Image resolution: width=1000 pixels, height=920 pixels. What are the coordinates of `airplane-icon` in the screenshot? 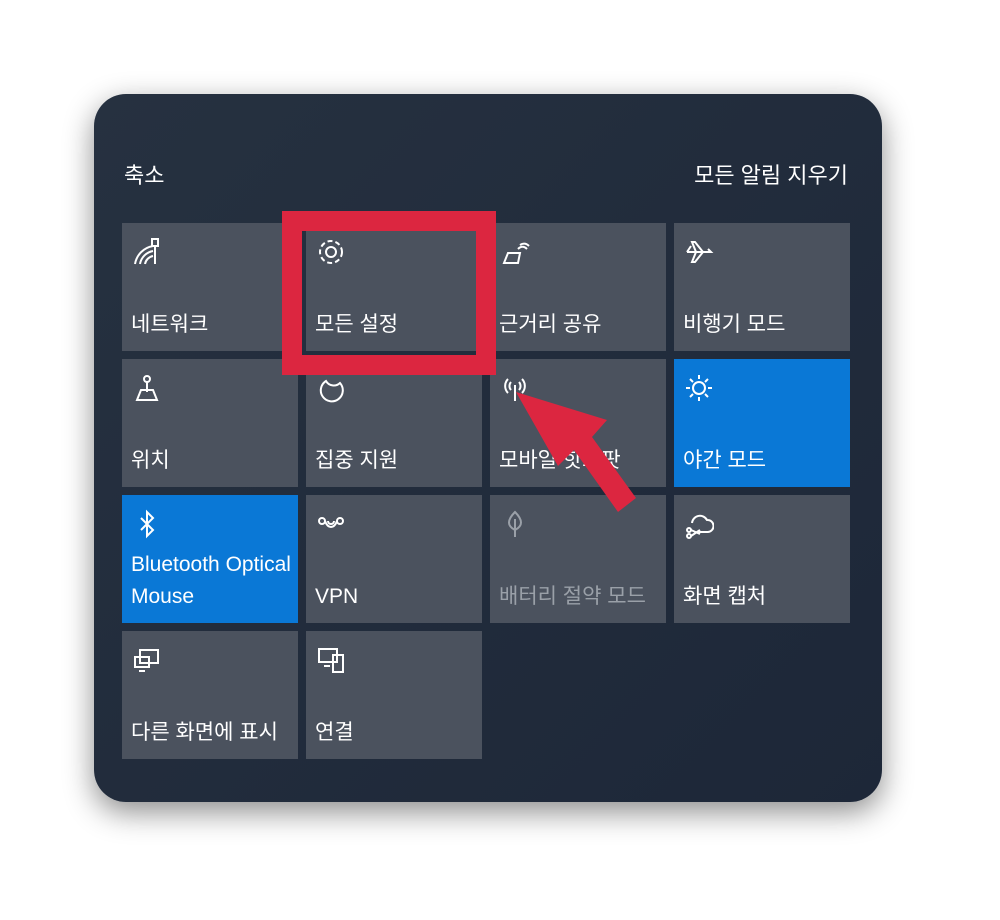 It's located at (700, 252).